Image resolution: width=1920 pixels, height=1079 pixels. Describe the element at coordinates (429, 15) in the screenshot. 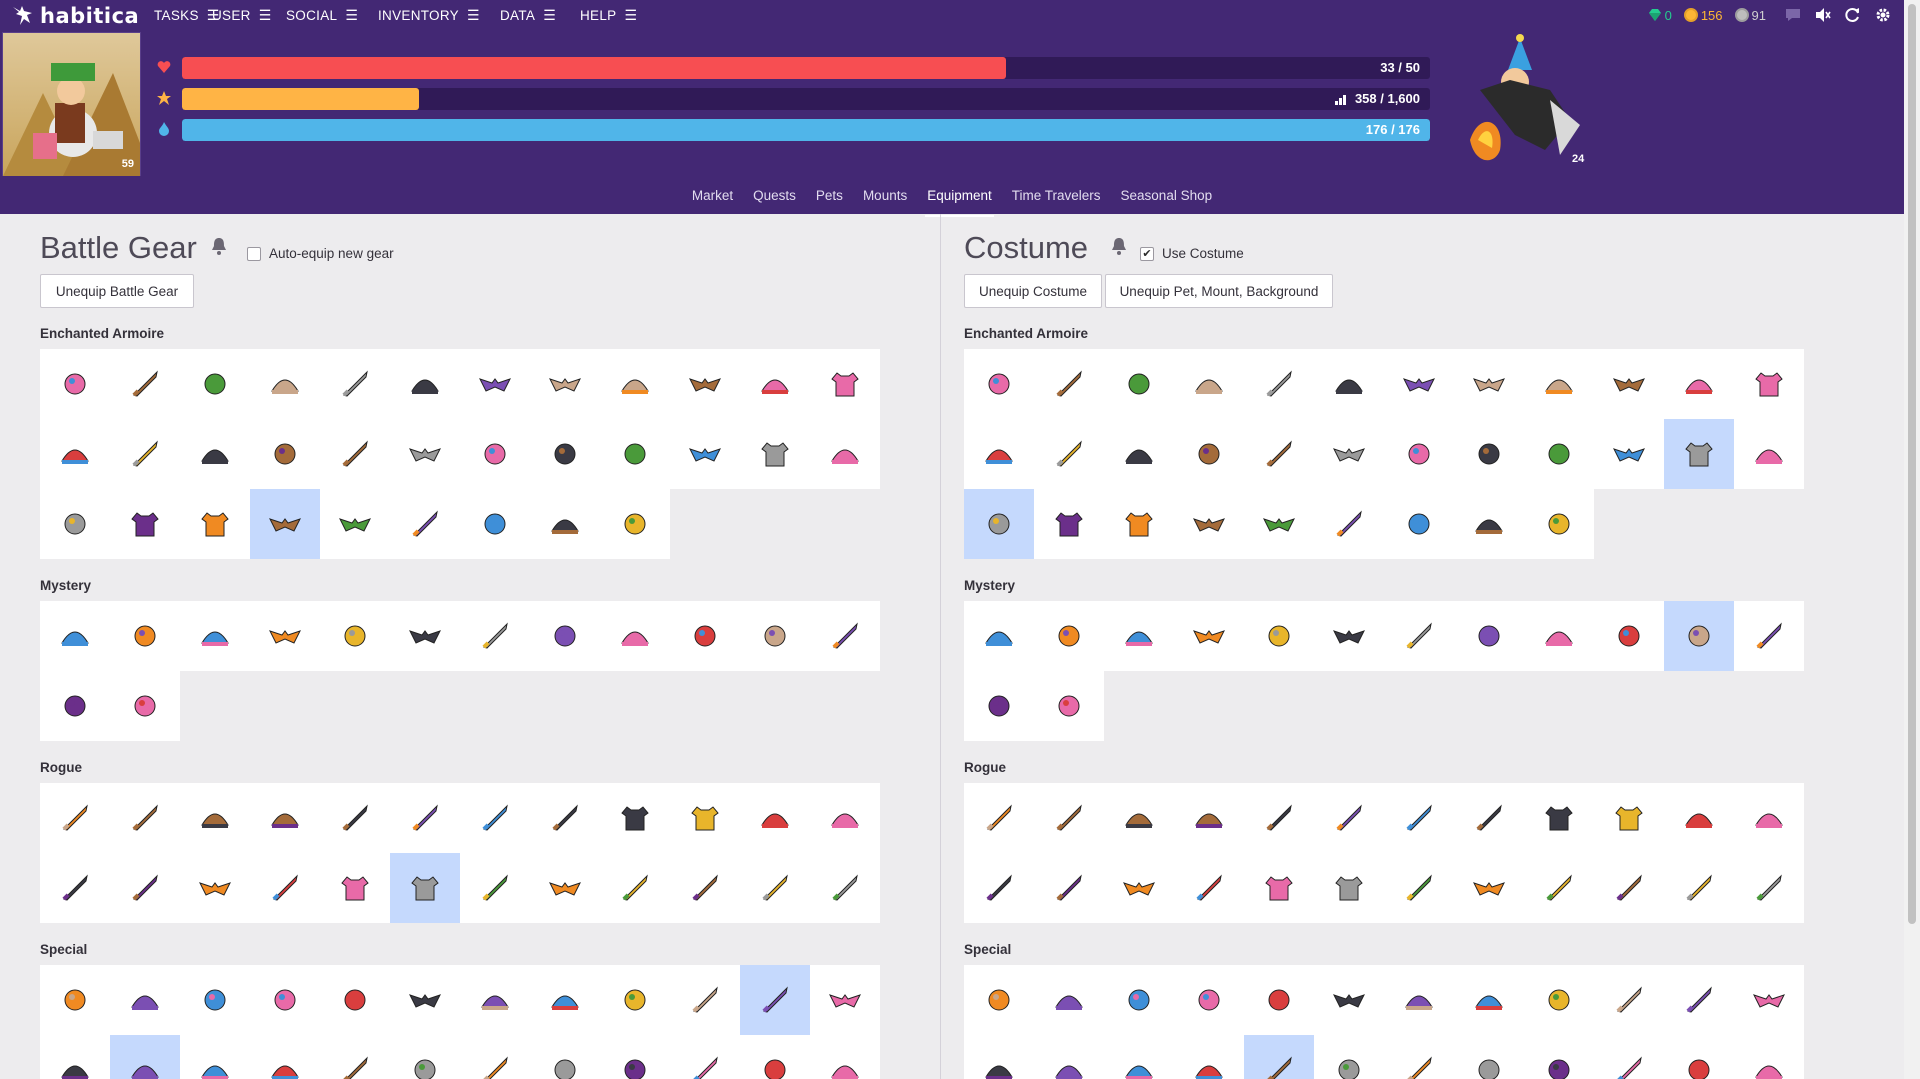

I see `nav-item-inventory: INVENTORY ☰` at that location.